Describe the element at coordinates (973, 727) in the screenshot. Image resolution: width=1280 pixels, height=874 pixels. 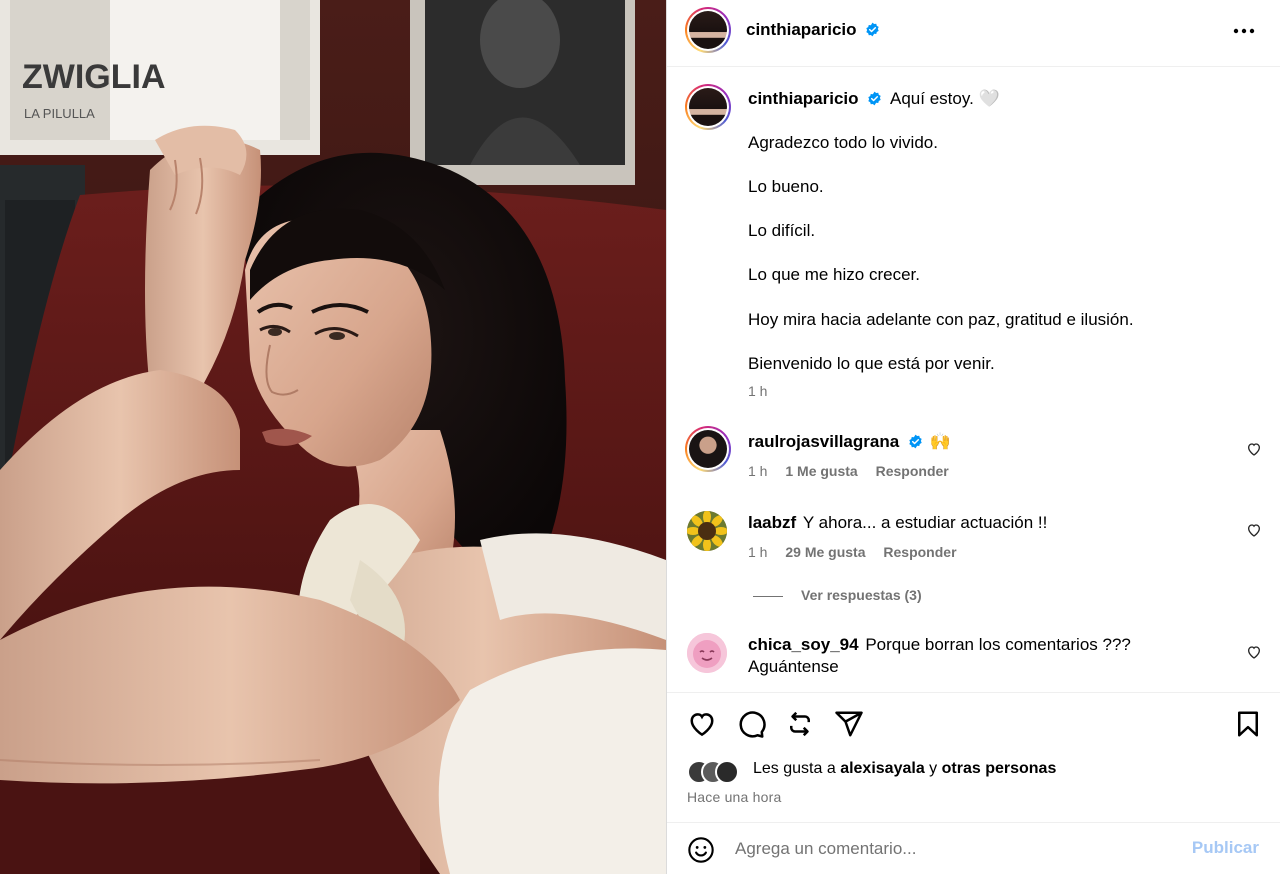
I see `post-action-bar` at that location.